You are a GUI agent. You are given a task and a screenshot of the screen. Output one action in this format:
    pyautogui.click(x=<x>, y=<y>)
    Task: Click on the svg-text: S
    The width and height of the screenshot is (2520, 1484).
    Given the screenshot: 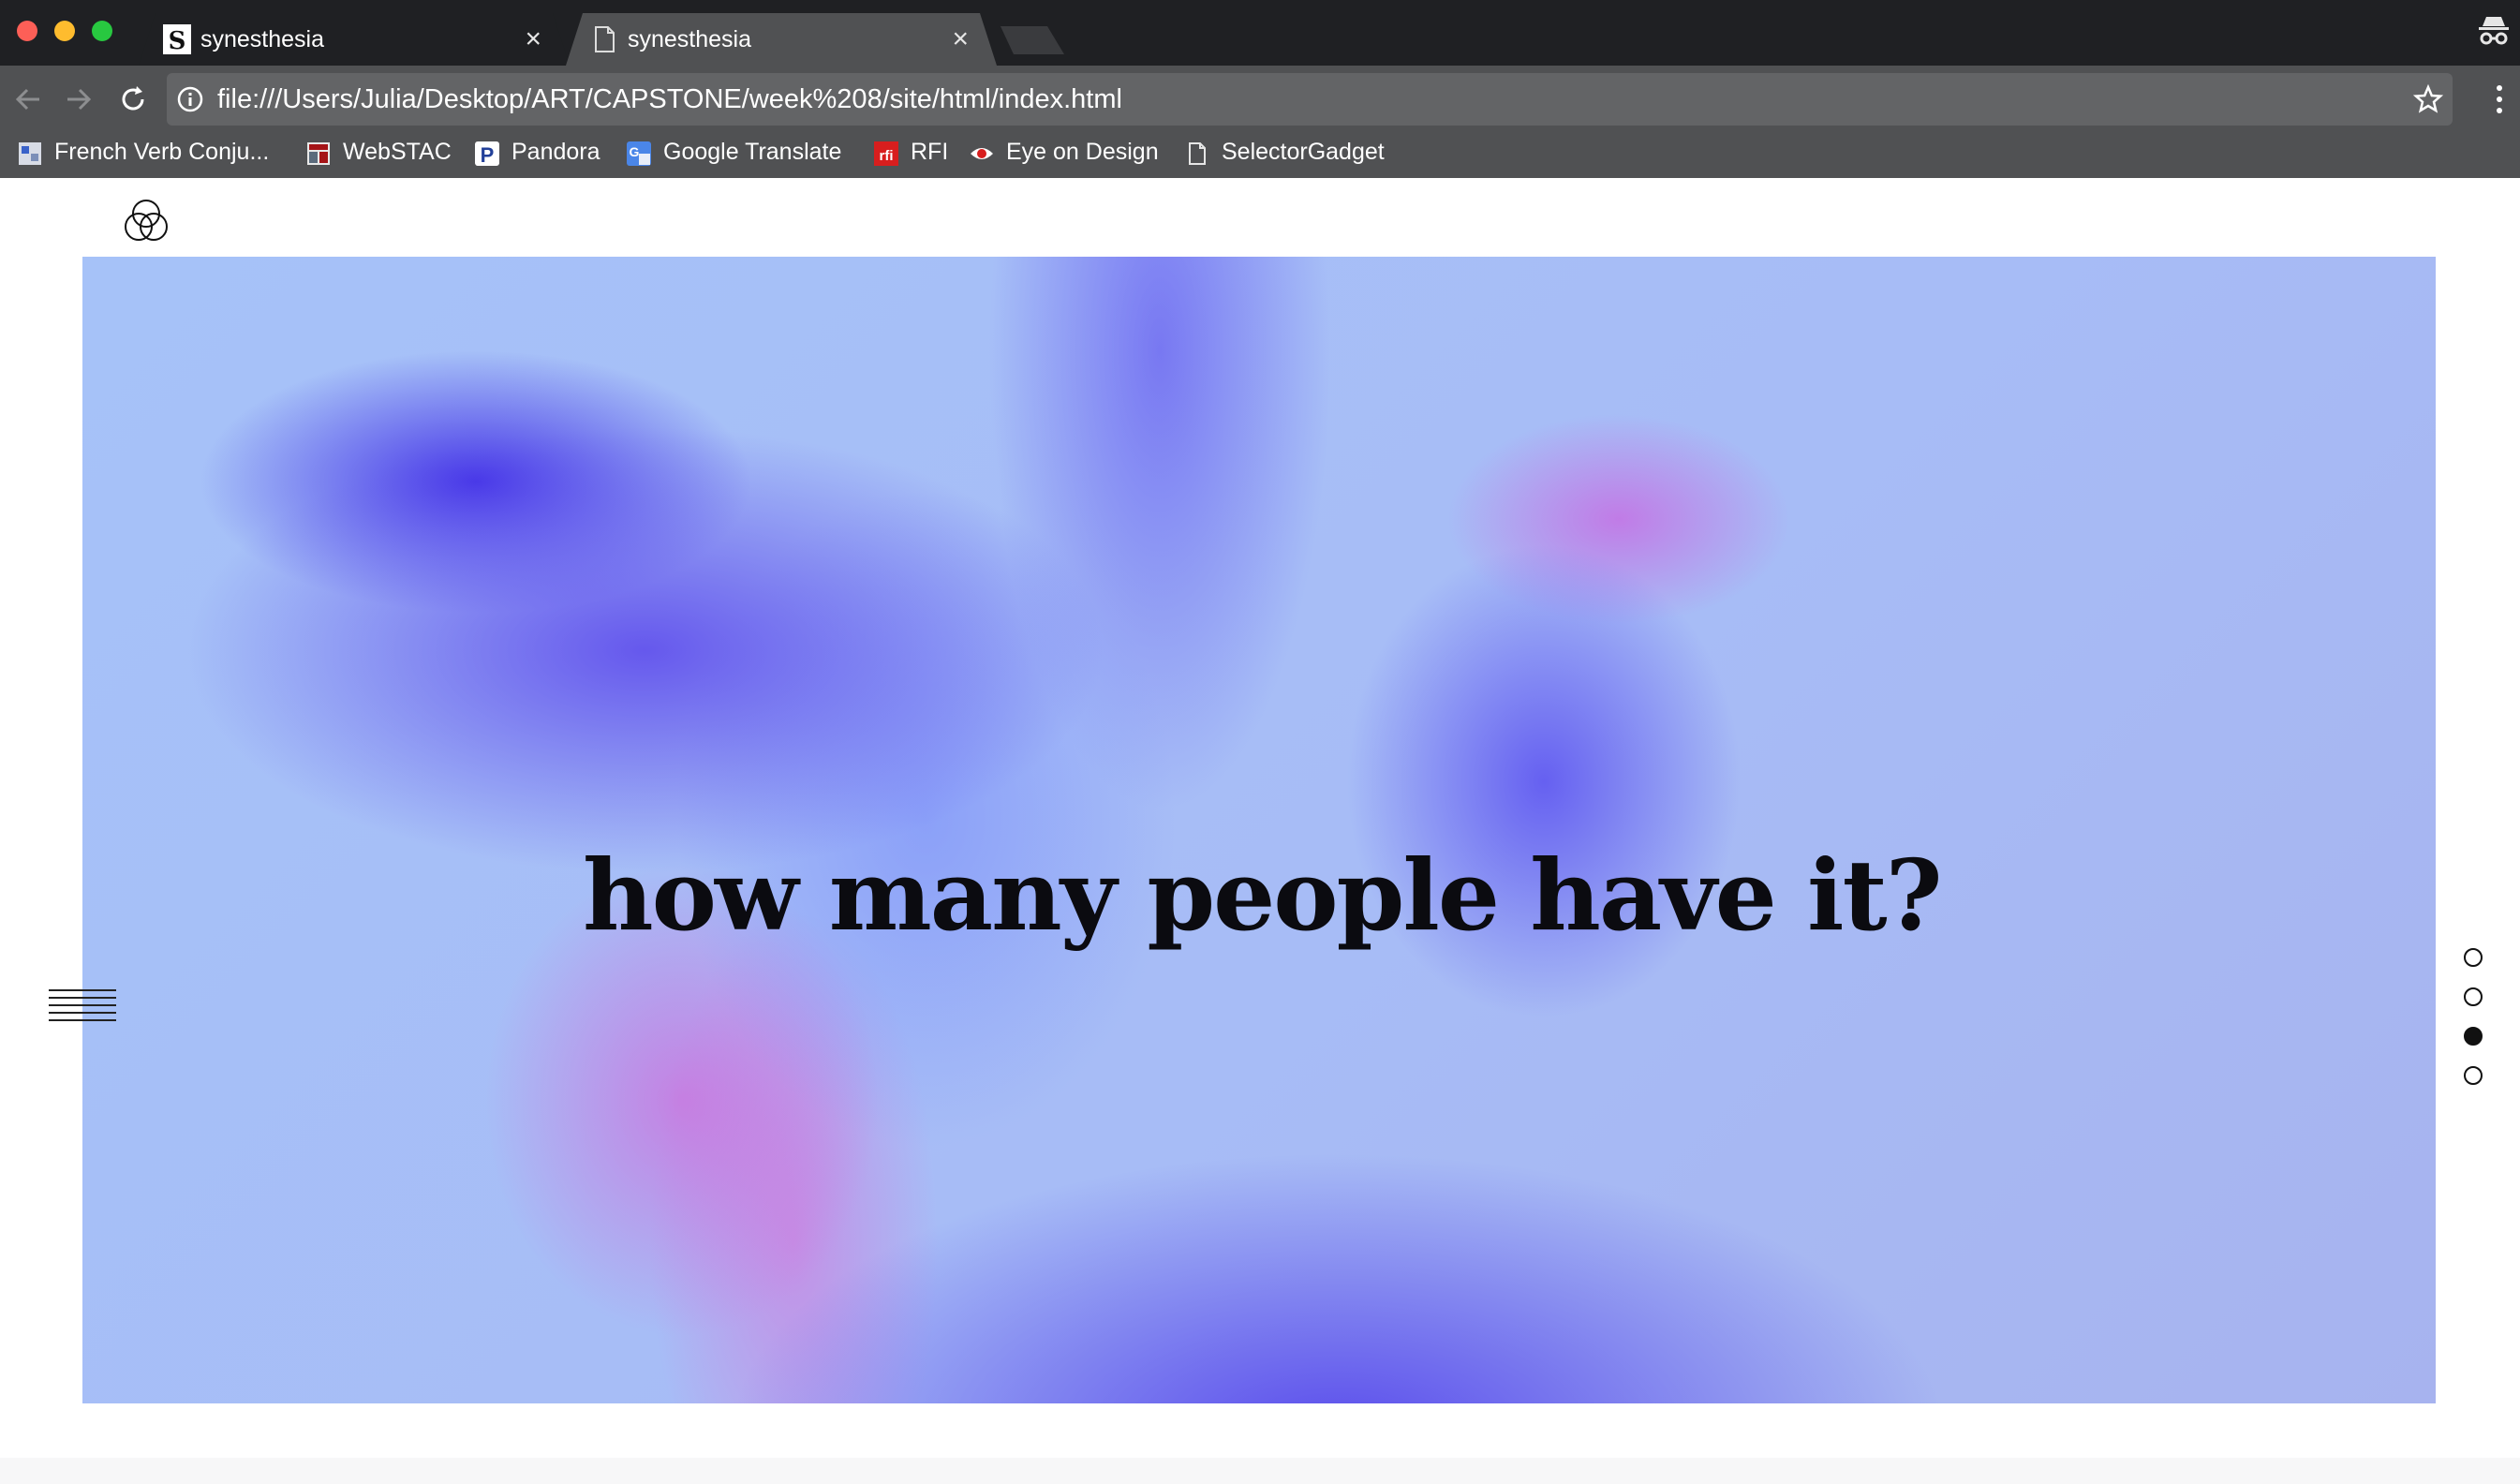 What is the action you would take?
    pyautogui.click(x=177, y=40)
    